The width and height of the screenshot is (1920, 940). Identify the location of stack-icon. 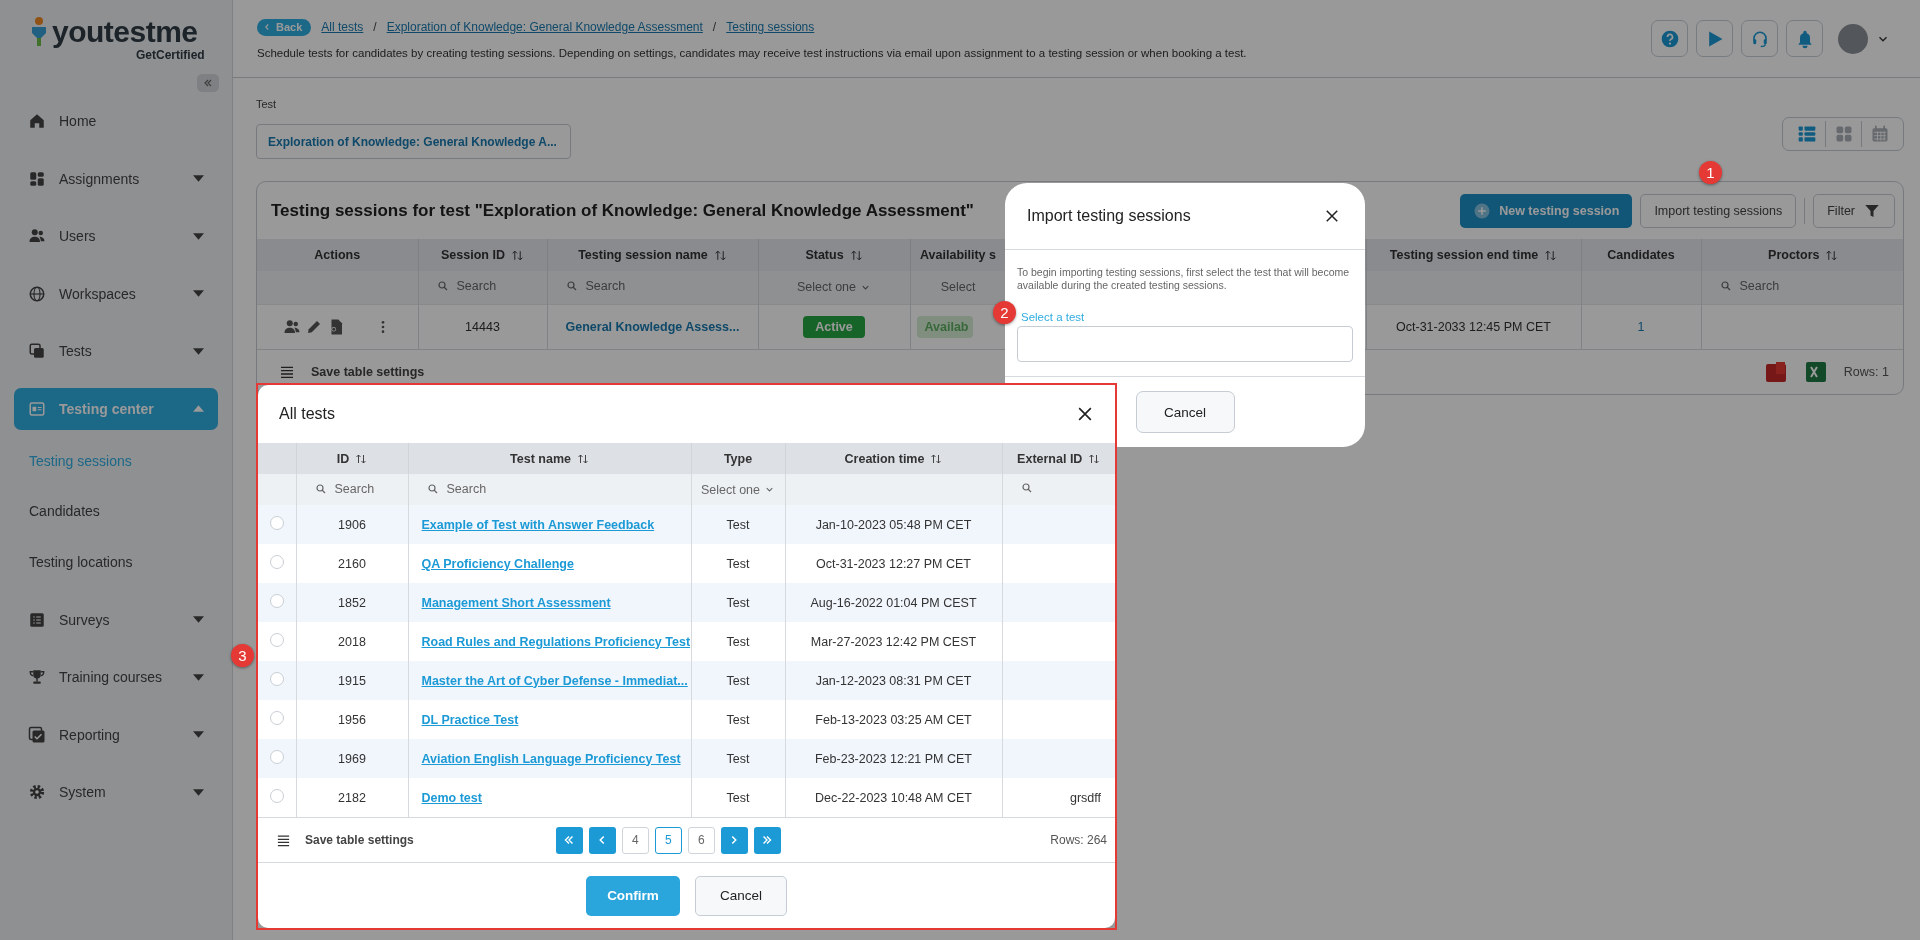
(37, 351).